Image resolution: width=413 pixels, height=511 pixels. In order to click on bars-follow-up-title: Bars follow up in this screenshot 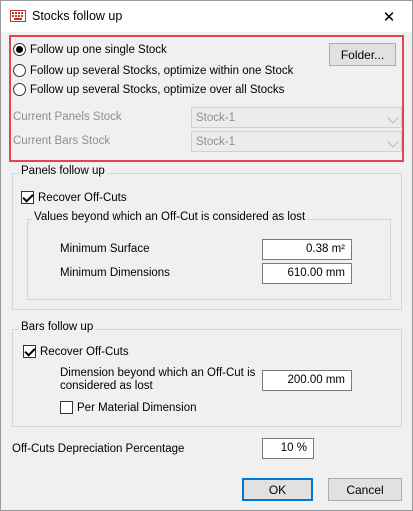, I will do `click(57, 327)`.